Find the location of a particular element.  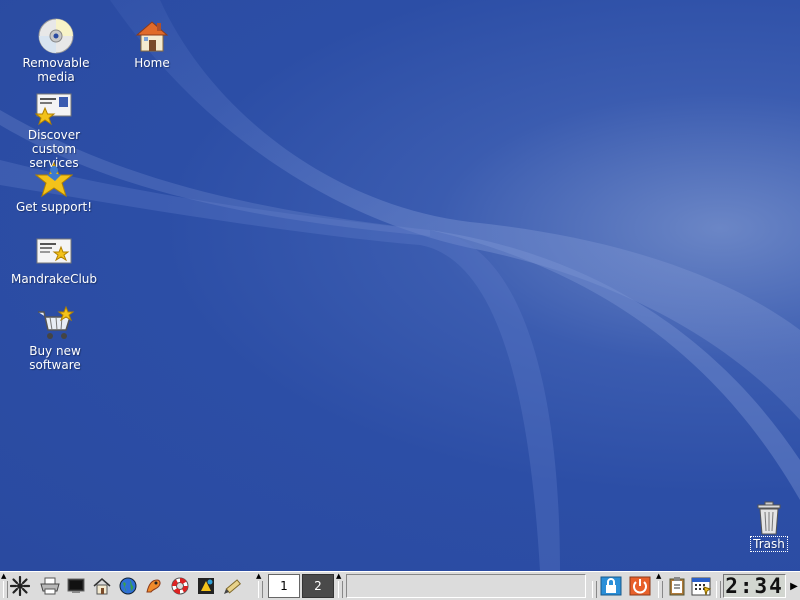

desktop-icon-removable-media: Removable media is located at coordinates (56, 50).